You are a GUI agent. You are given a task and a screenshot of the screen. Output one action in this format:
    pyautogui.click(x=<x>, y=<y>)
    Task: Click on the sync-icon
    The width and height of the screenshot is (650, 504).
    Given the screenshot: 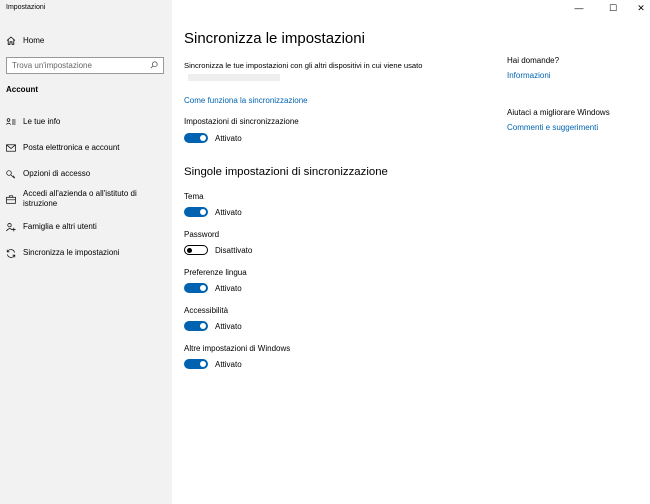 What is the action you would take?
    pyautogui.click(x=11, y=253)
    